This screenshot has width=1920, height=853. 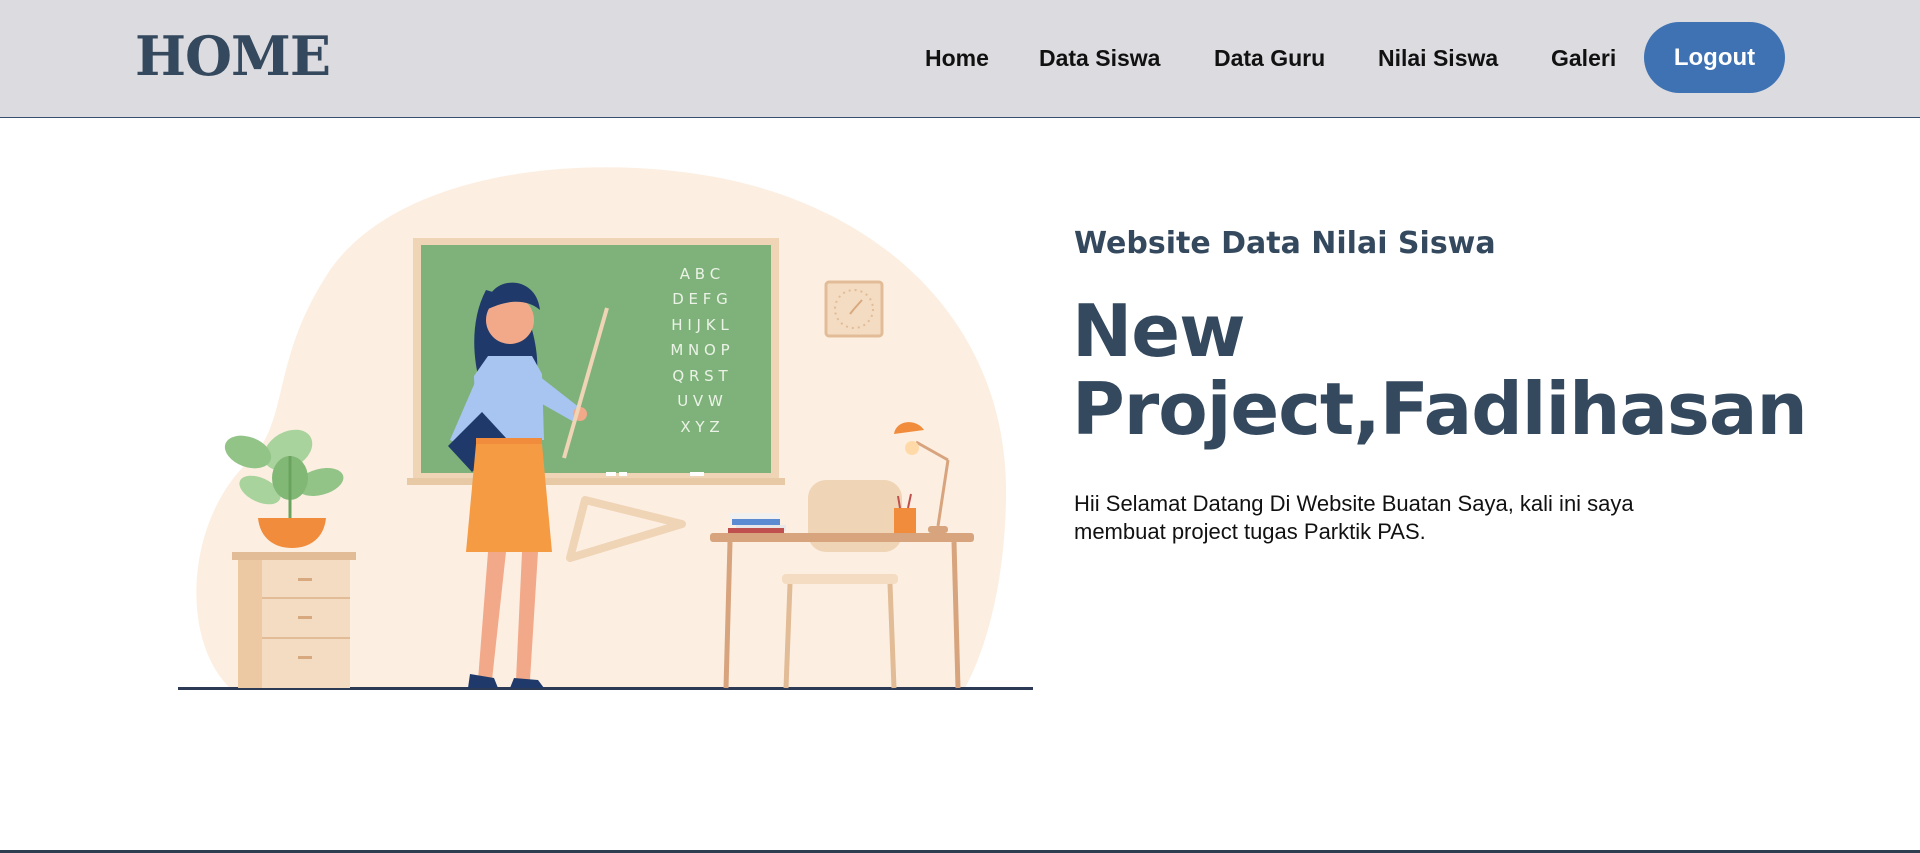 I want to click on hero-title: New Project,Fadlihasan, so click(x=1440, y=370).